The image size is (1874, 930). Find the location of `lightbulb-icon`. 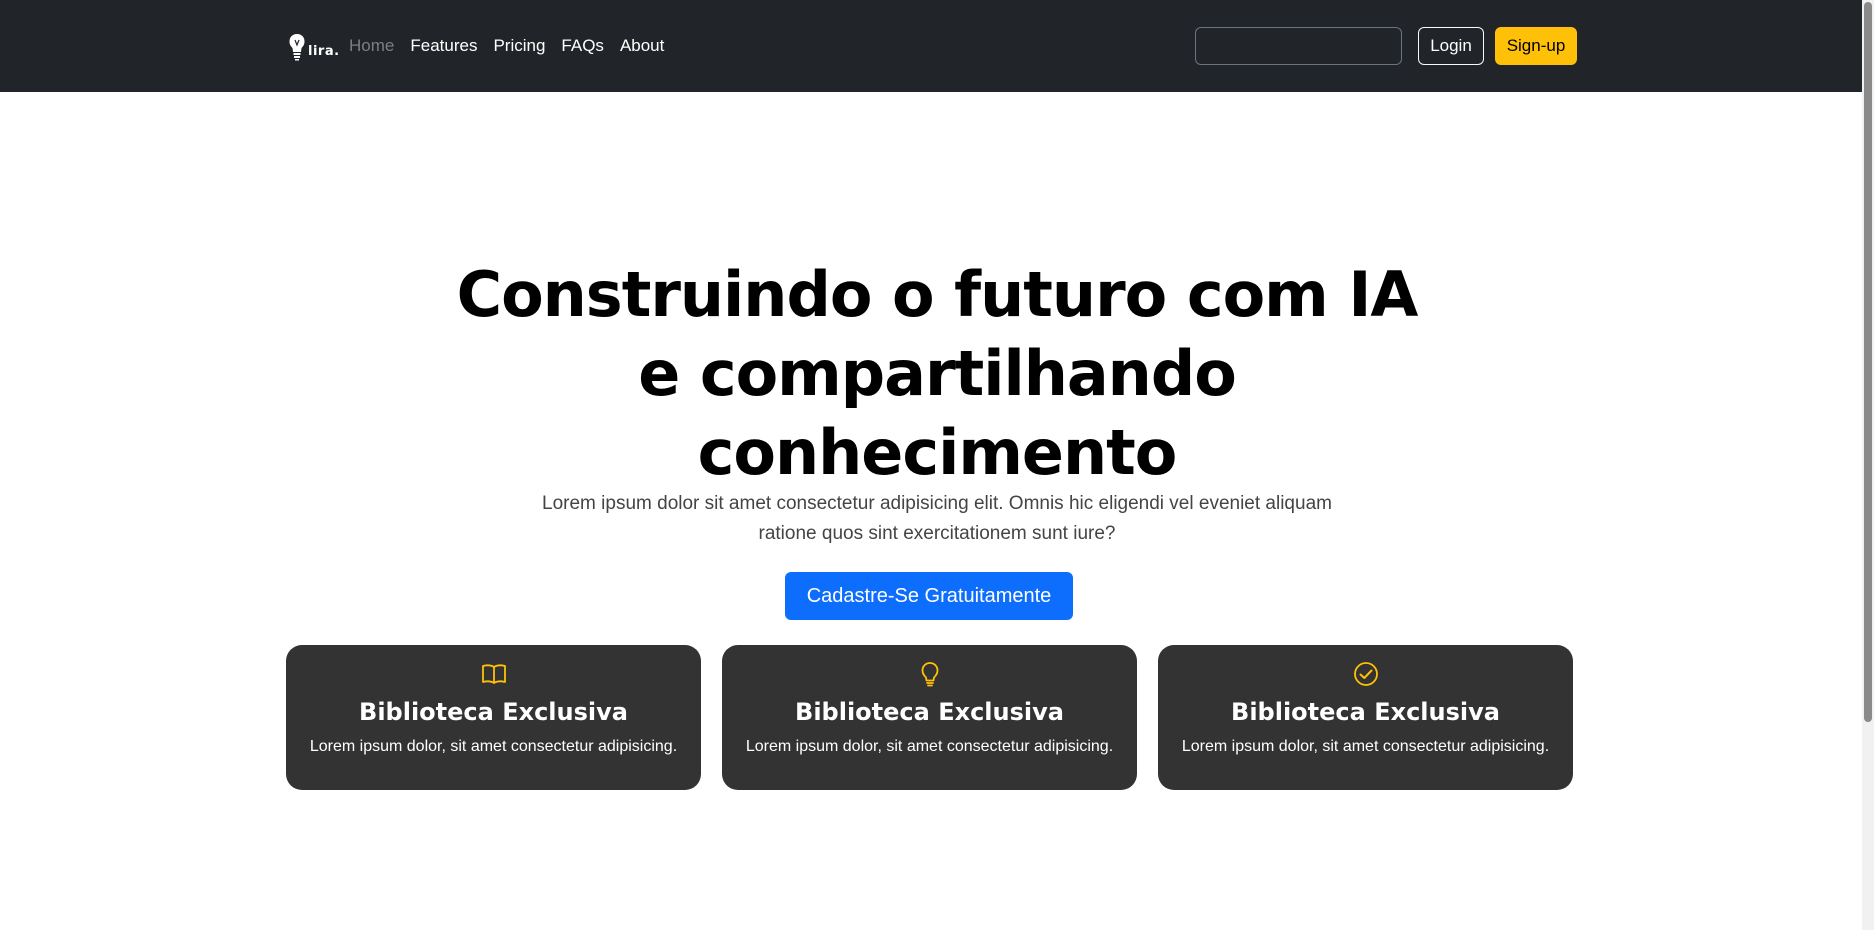

lightbulb-icon is located at coordinates (929, 674).